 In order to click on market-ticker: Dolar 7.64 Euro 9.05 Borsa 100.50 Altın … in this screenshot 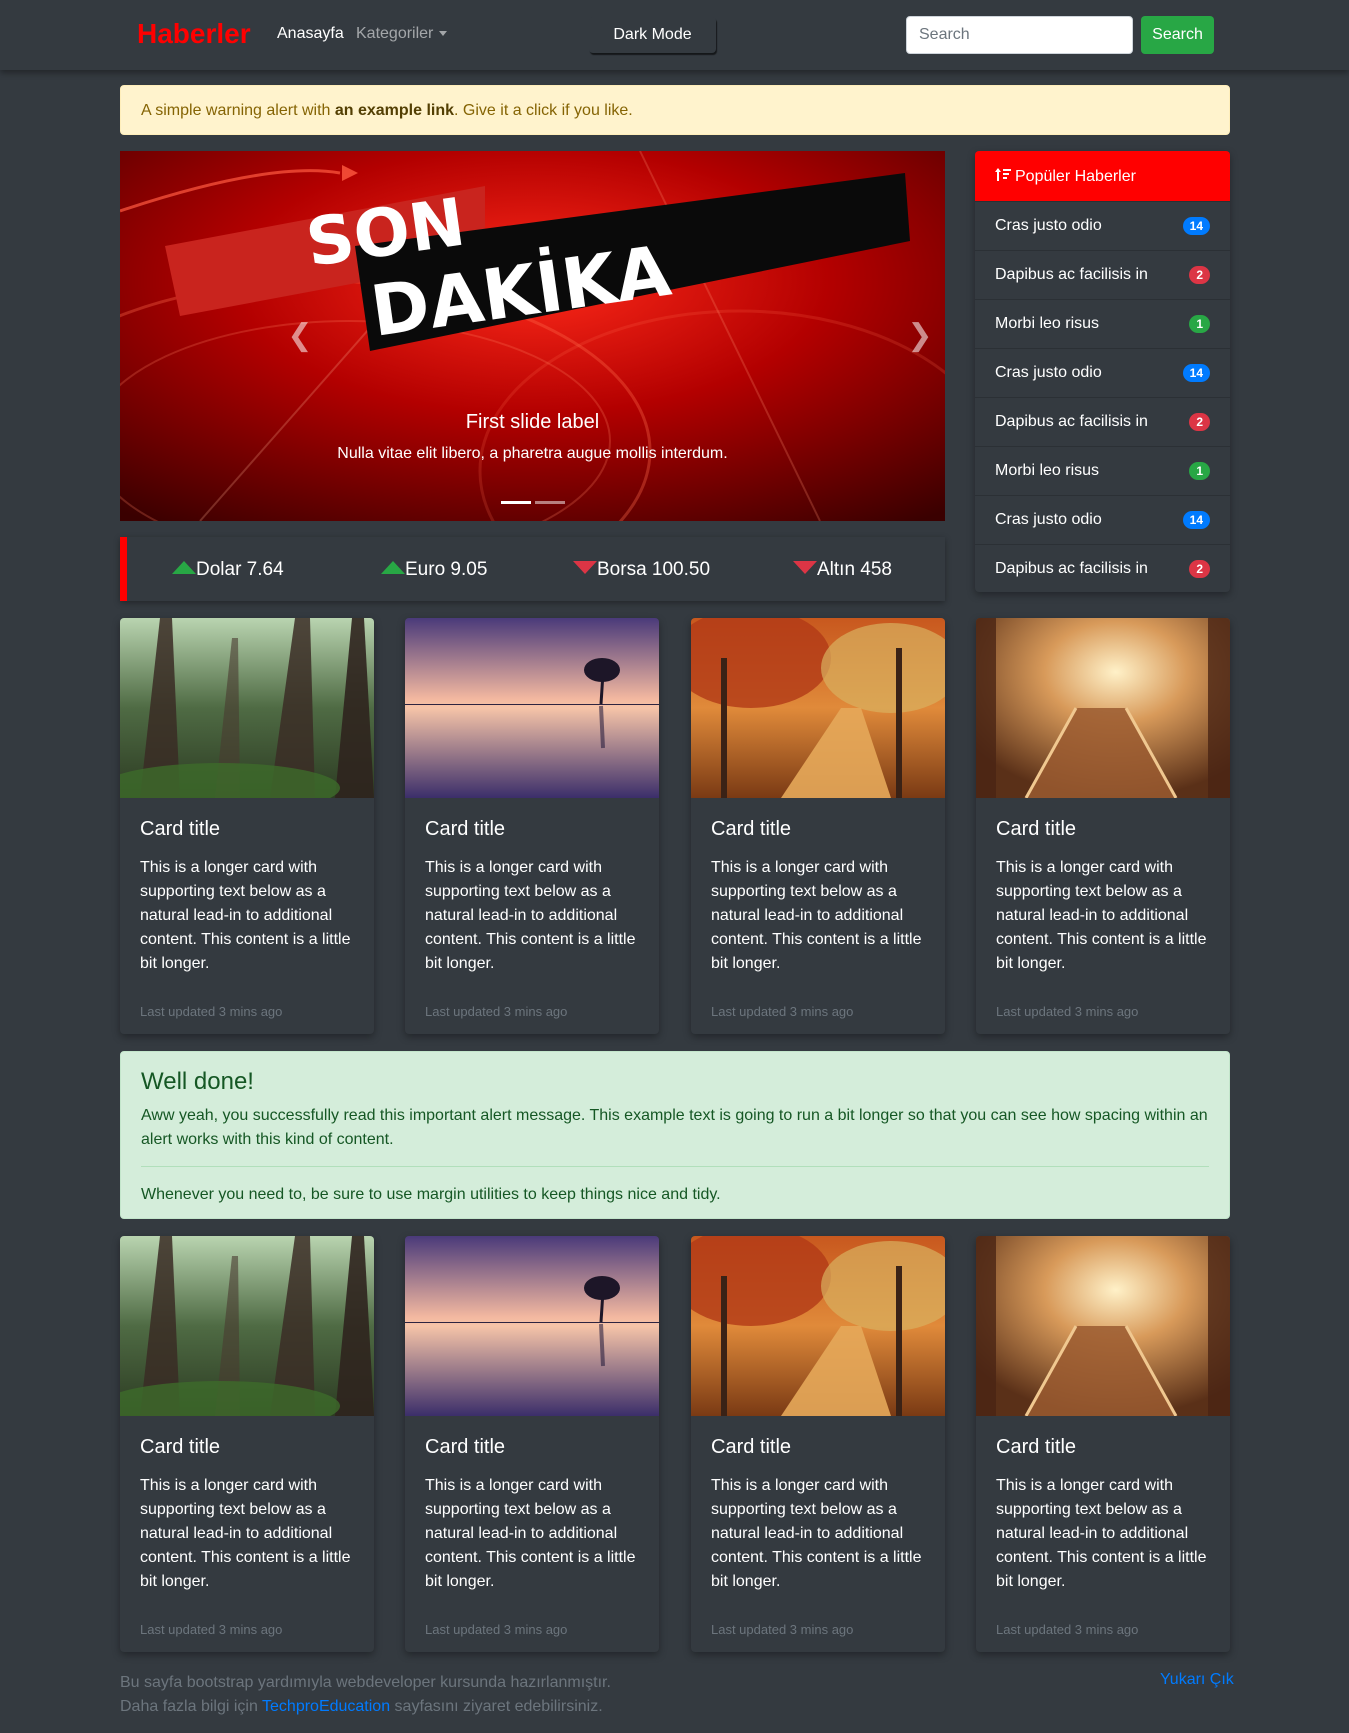, I will do `click(532, 569)`.